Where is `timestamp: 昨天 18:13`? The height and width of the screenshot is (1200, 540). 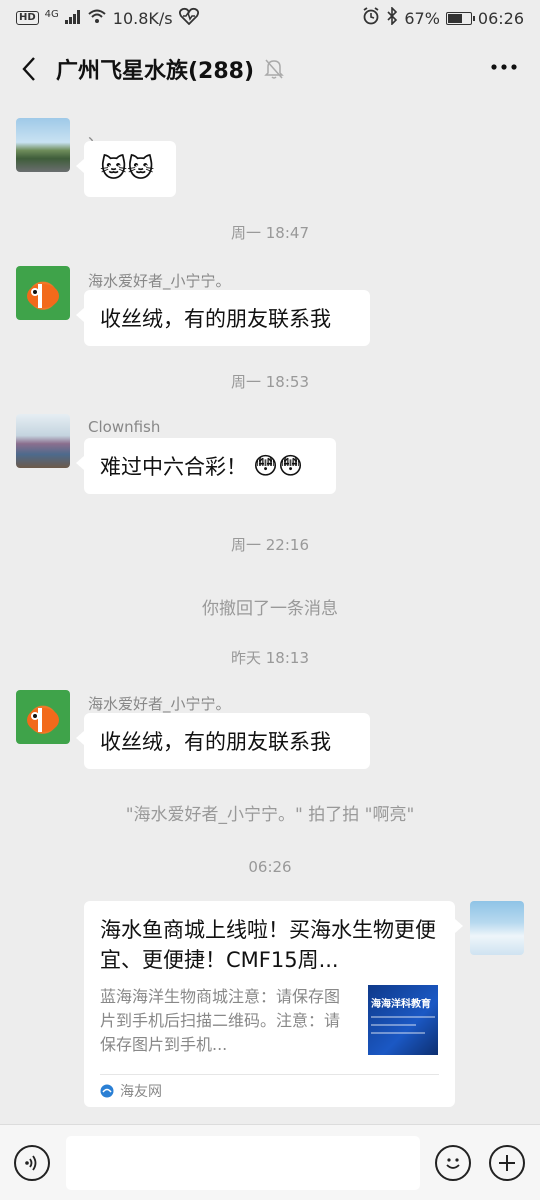
timestamp: 昨天 18:13 is located at coordinates (270, 658).